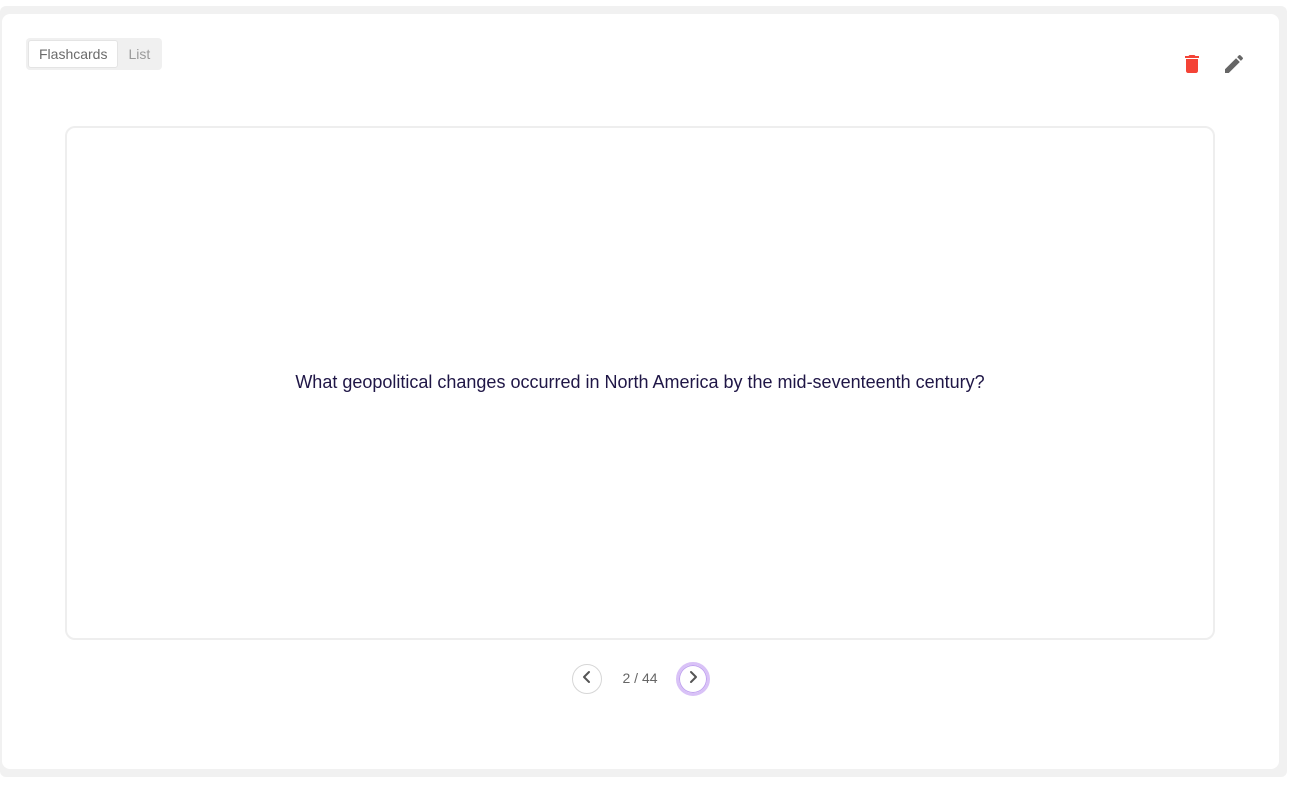 The width and height of the screenshot is (1295, 801). I want to click on page-counter: 2 / 44, so click(640, 678).